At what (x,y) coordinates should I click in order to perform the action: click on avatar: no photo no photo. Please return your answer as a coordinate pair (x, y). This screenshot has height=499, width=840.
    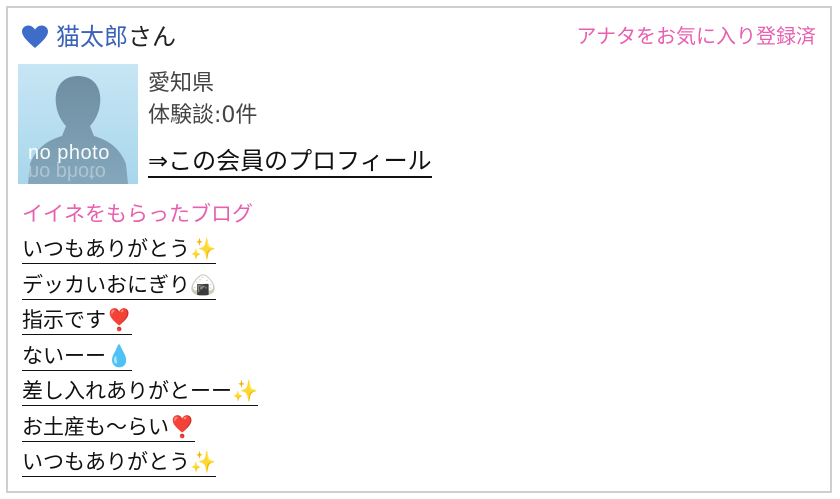
    Looking at the image, I should click on (78, 124).